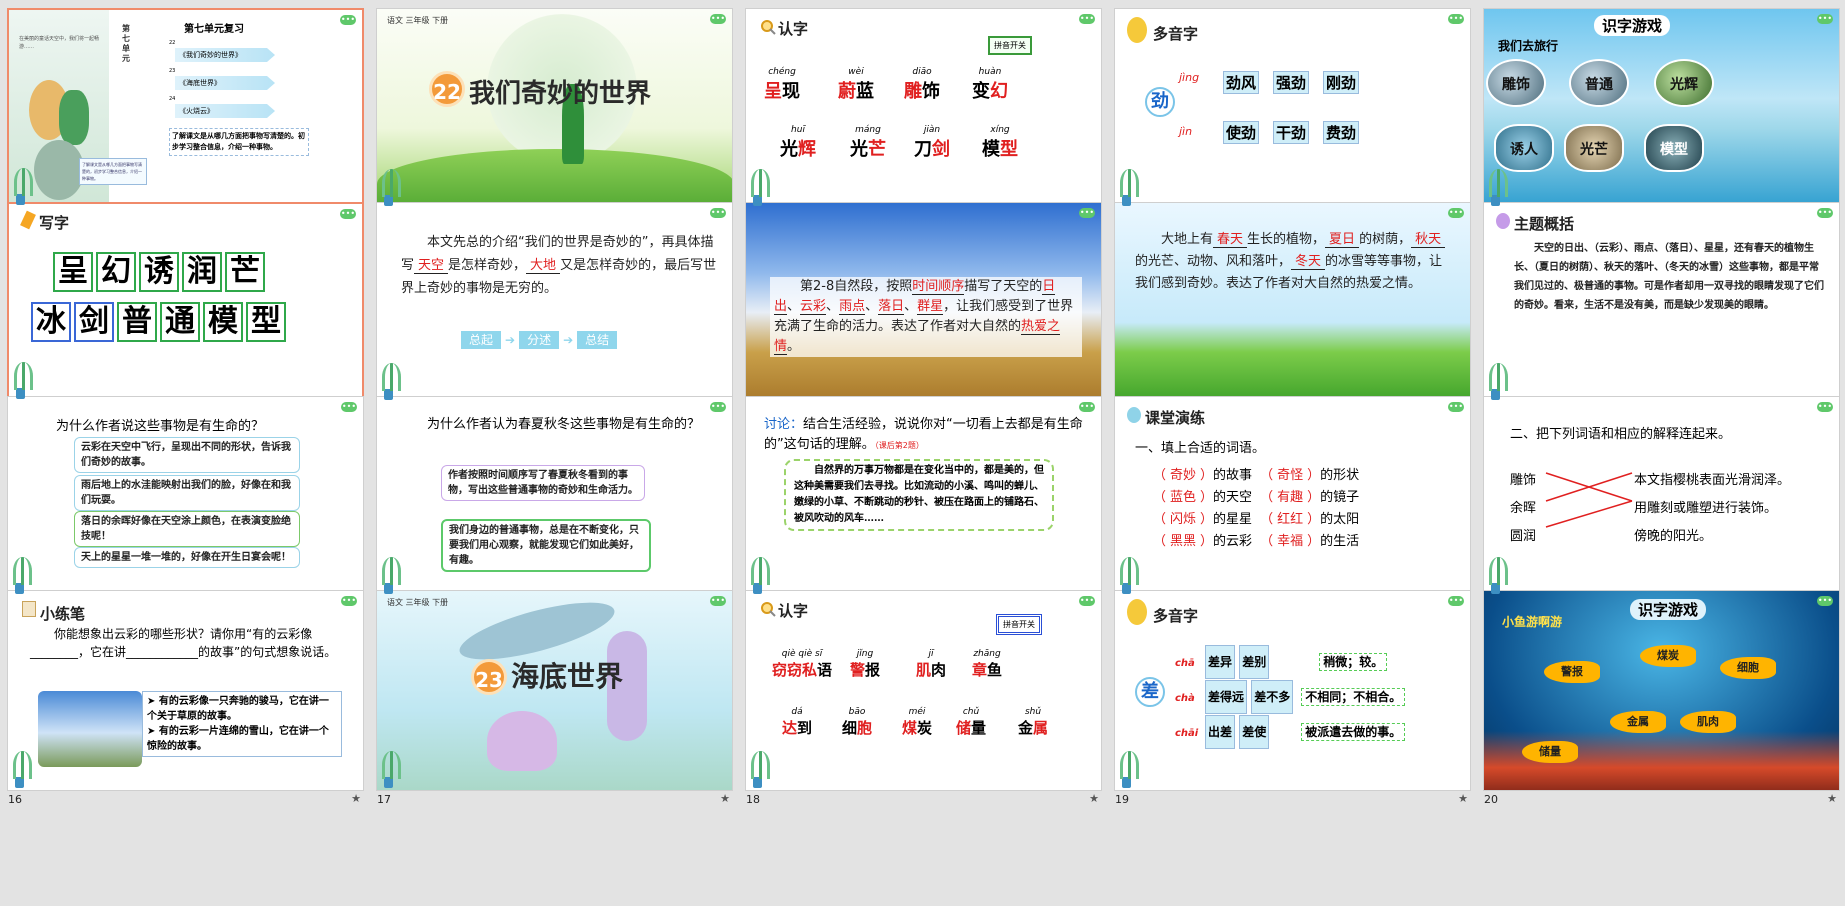 This screenshot has height=906, width=1845. What do you see at coordinates (1137, 612) in the screenshot?
I see `mascot-icon` at bounding box center [1137, 612].